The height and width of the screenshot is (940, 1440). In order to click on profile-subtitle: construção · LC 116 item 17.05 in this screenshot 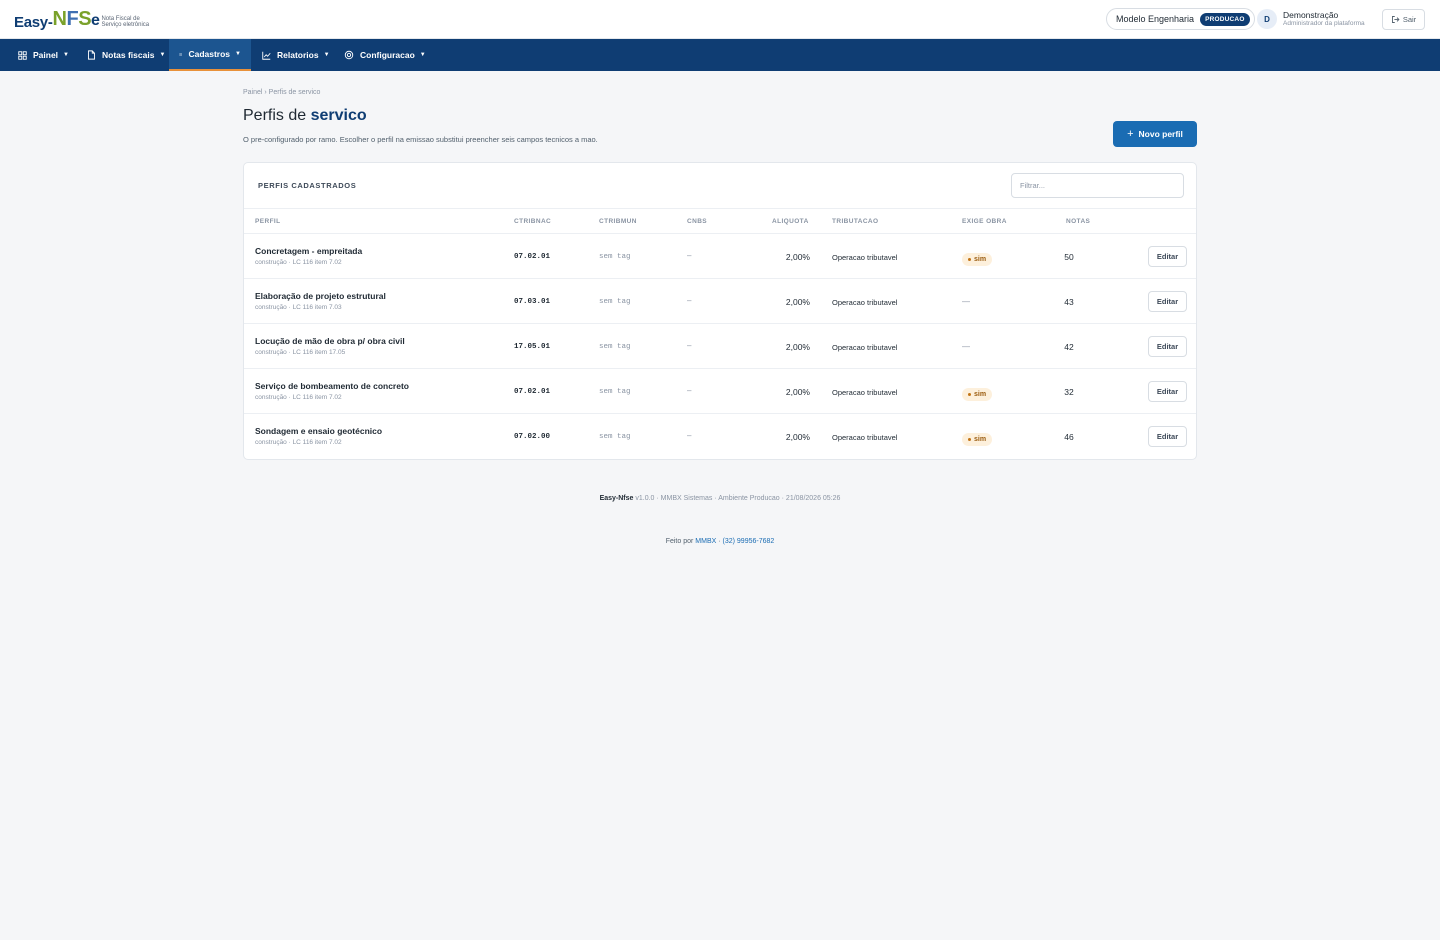, I will do `click(300, 352)`.